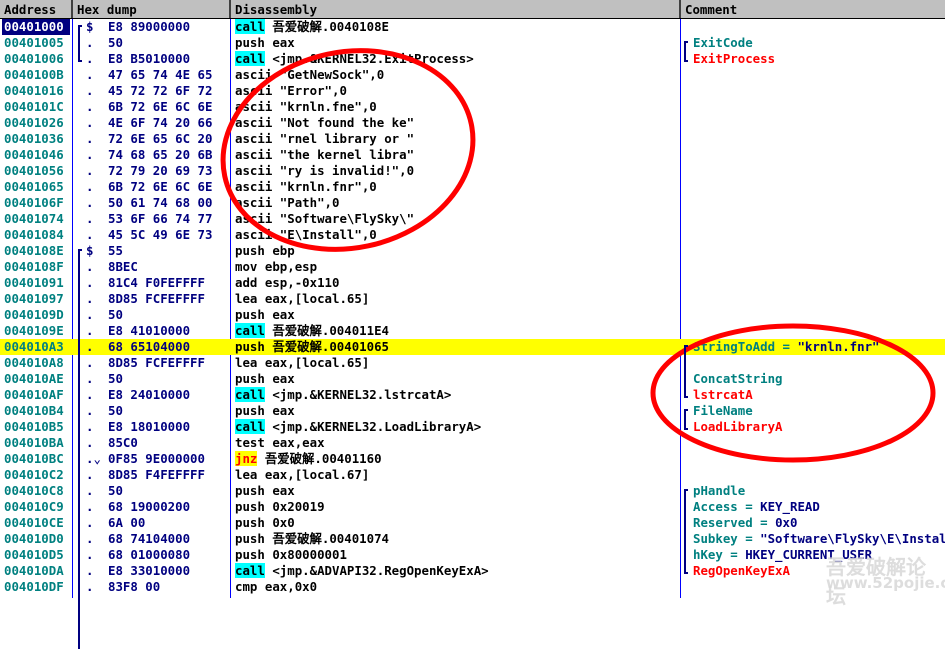 Image resolution: width=945 pixels, height=649 pixels. What do you see at coordinates (169, 235) in the screenshot?
I see `hex-cell: 45 5C 49 6E 73` at bounding box center [169, 235].